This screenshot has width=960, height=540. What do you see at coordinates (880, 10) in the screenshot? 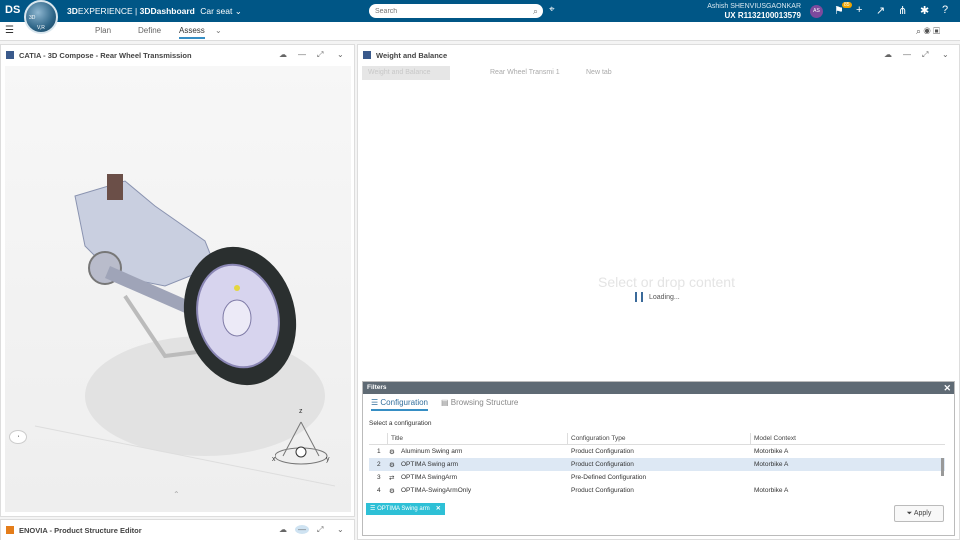
I see `share-icon: ↗` at bounding box center [880, 10].